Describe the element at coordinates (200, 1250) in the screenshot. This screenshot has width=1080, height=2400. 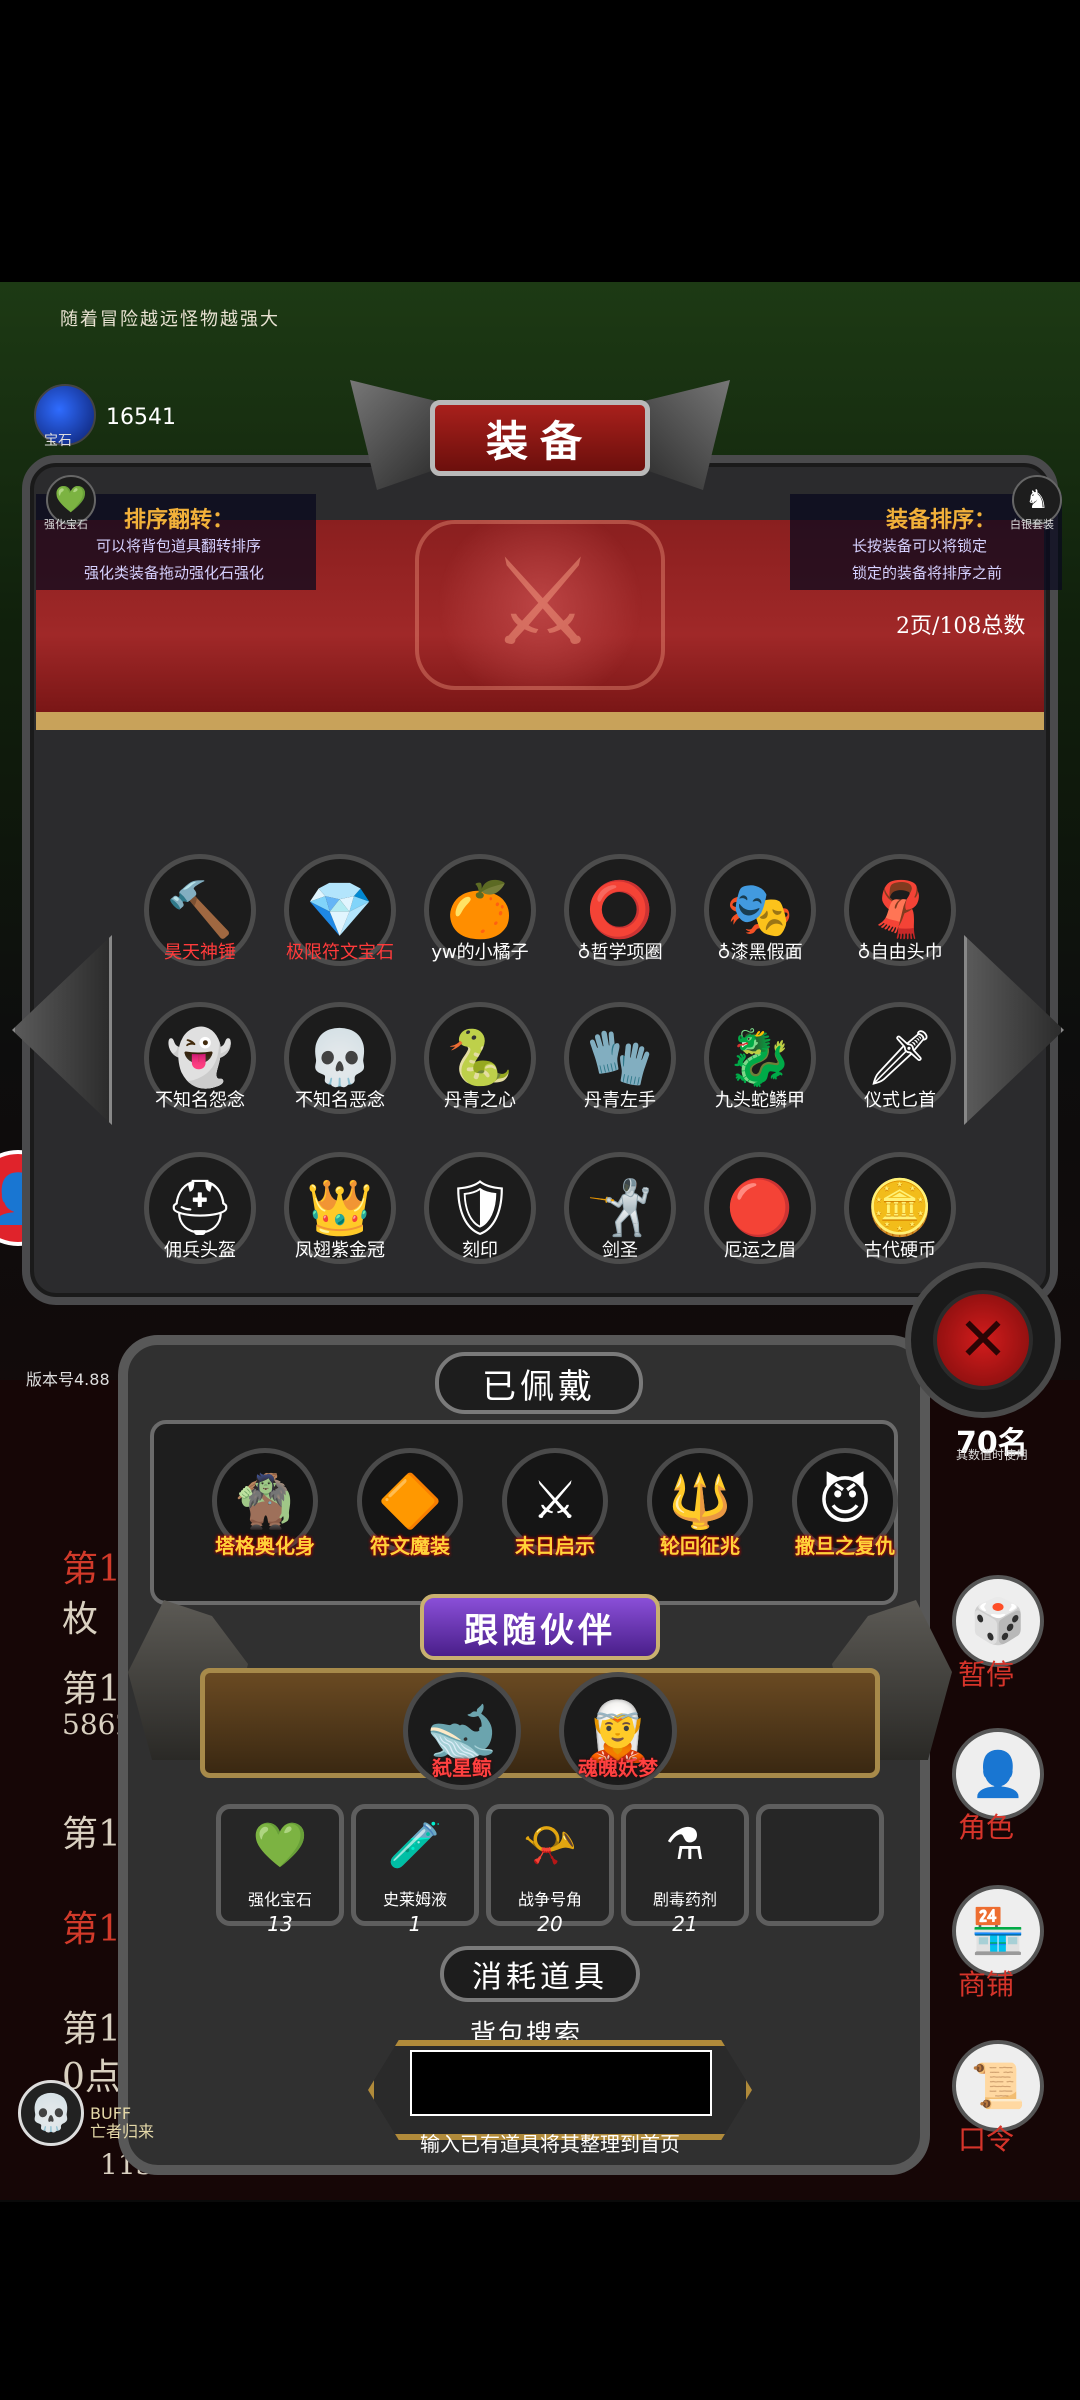
I see `inventory-slot-label: 佣兵头盔` at that location.